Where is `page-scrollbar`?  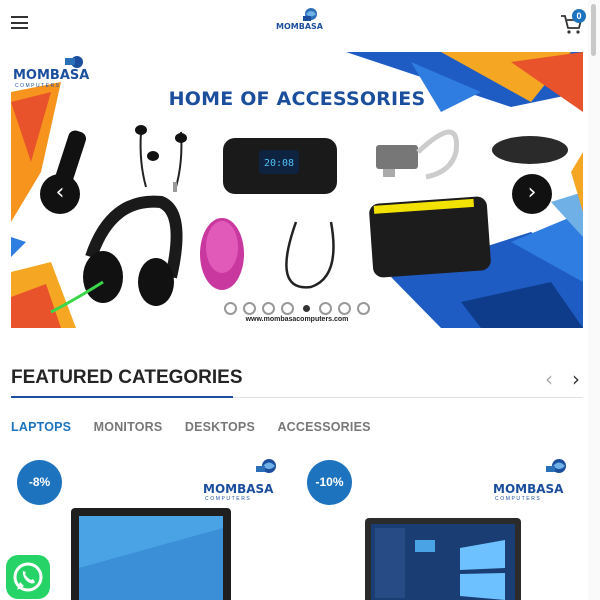
page-scrollbar is located at coordinates (594, 300).